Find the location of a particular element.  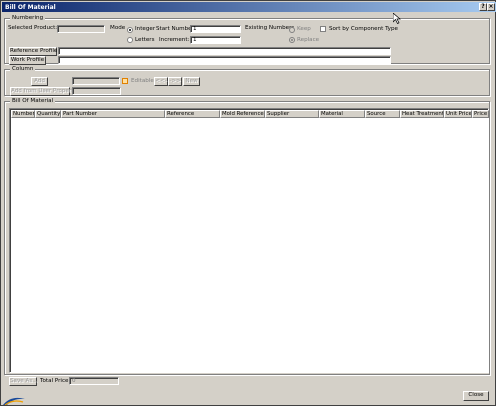

start-number-input: 1 is located at coordinates (215, 29).